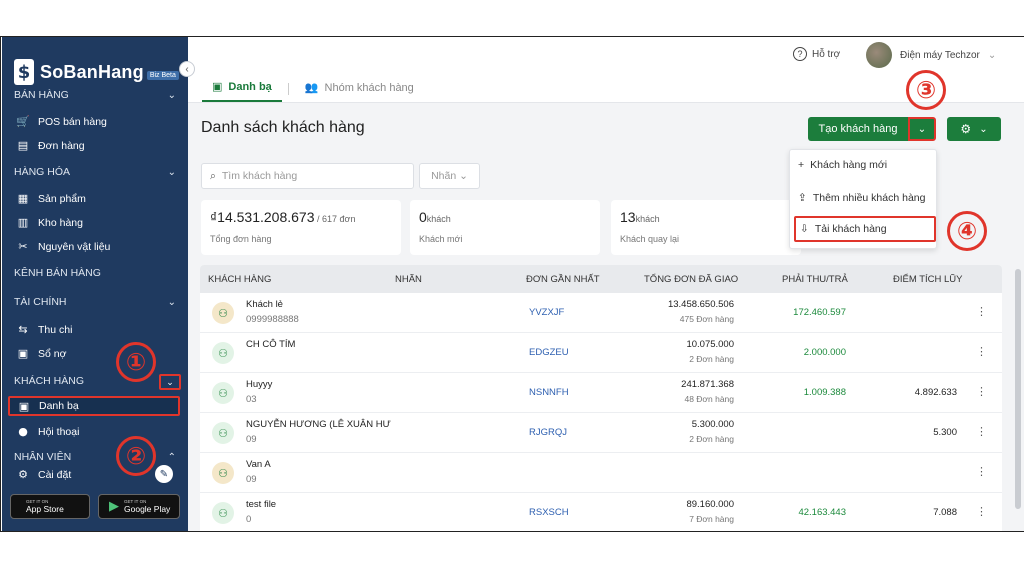 The image size is (1024, 569). What do you see at coordinates (563, 279) in the screenshot?
I see `column-header: ĐƠN GẦN NHẤT` at bounding box center [563, 279].